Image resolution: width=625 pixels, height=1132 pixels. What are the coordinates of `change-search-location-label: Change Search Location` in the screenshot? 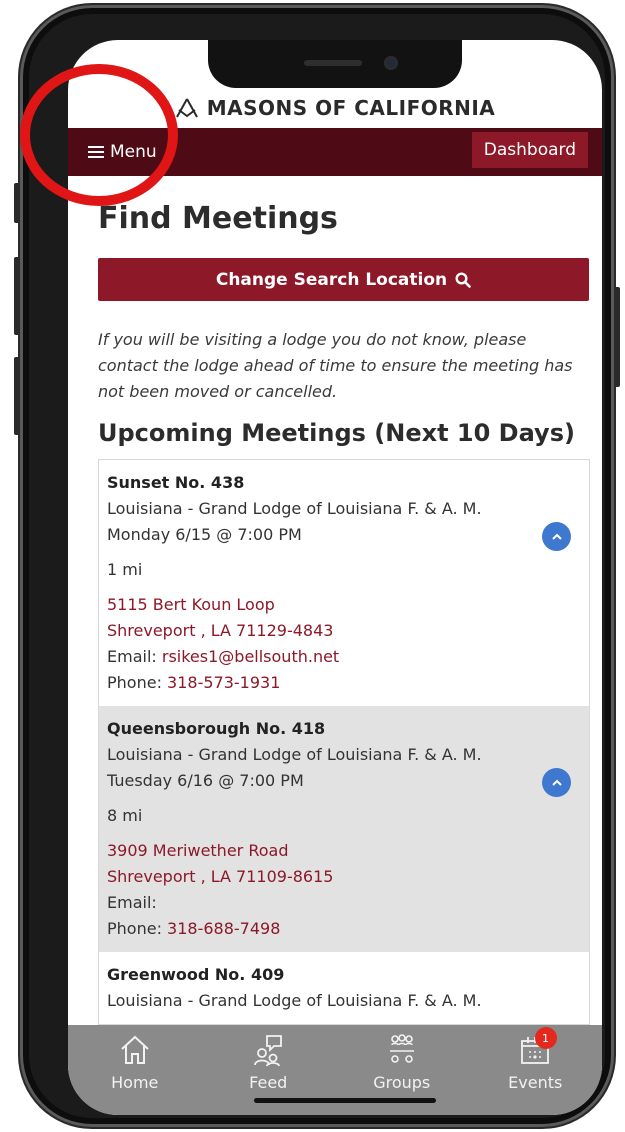 It's located at (331, 279).